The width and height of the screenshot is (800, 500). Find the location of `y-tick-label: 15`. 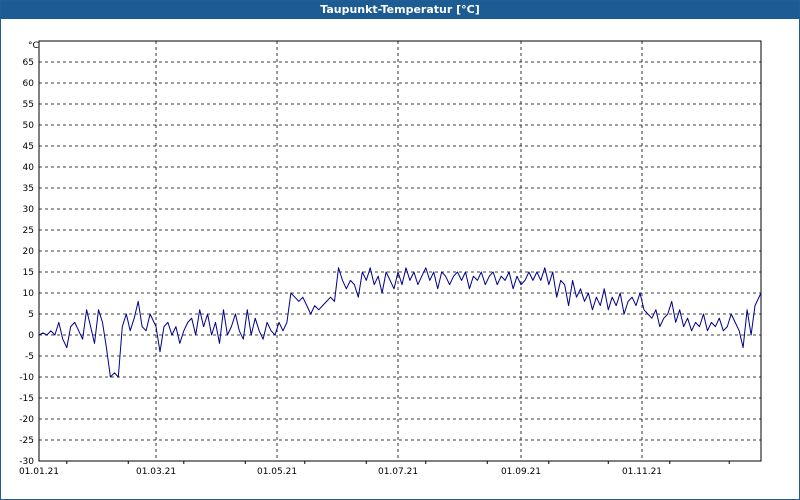

y-tick-label: 15 is located at coordinates (28, 273).